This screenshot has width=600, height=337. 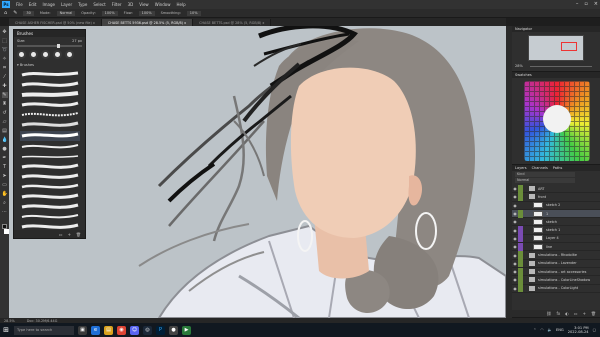 I want to click on eyedropper-tool-icon: ⁄, so click(x=5, y=77).